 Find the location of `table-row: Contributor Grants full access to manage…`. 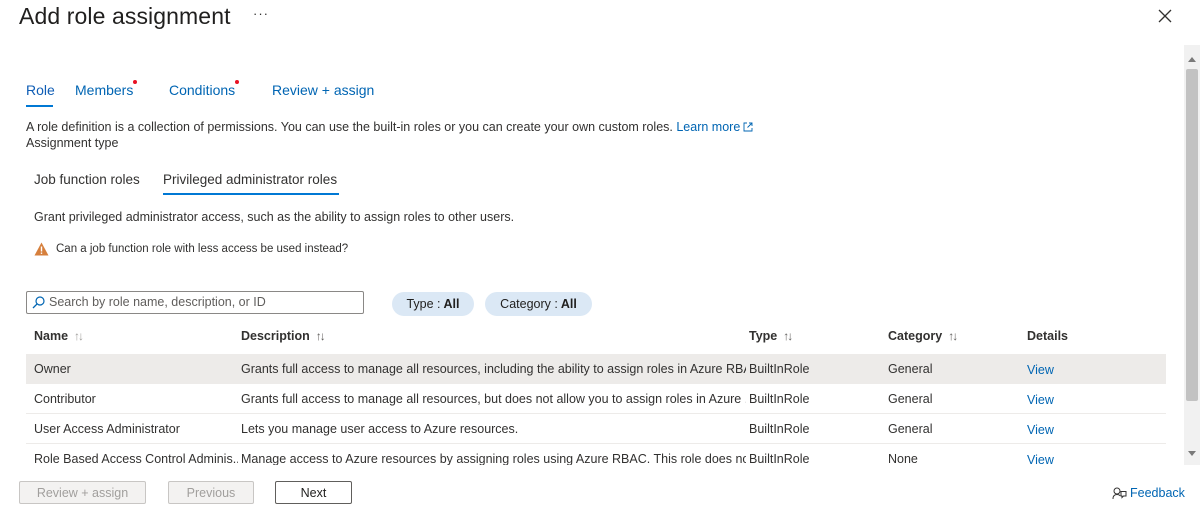

table-row: Contributor Grants full access to manage… is located at coordinates (596, 399).